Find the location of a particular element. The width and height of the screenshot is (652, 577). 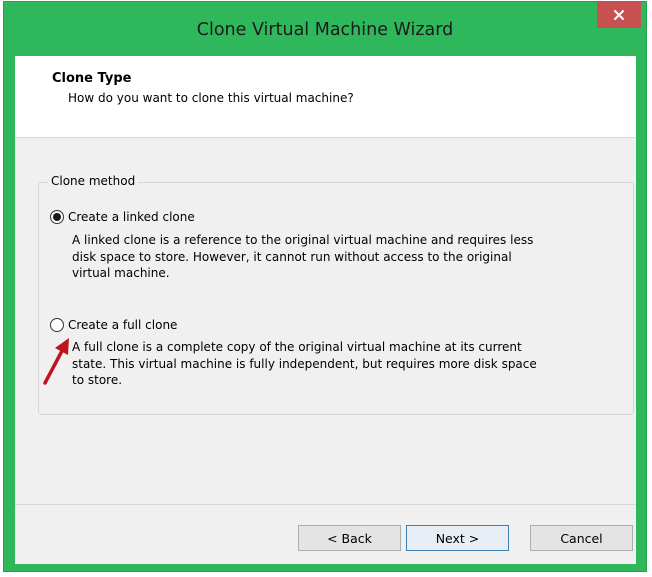

full-clone-label: Create a full clone is located at coordinates (123, 325).